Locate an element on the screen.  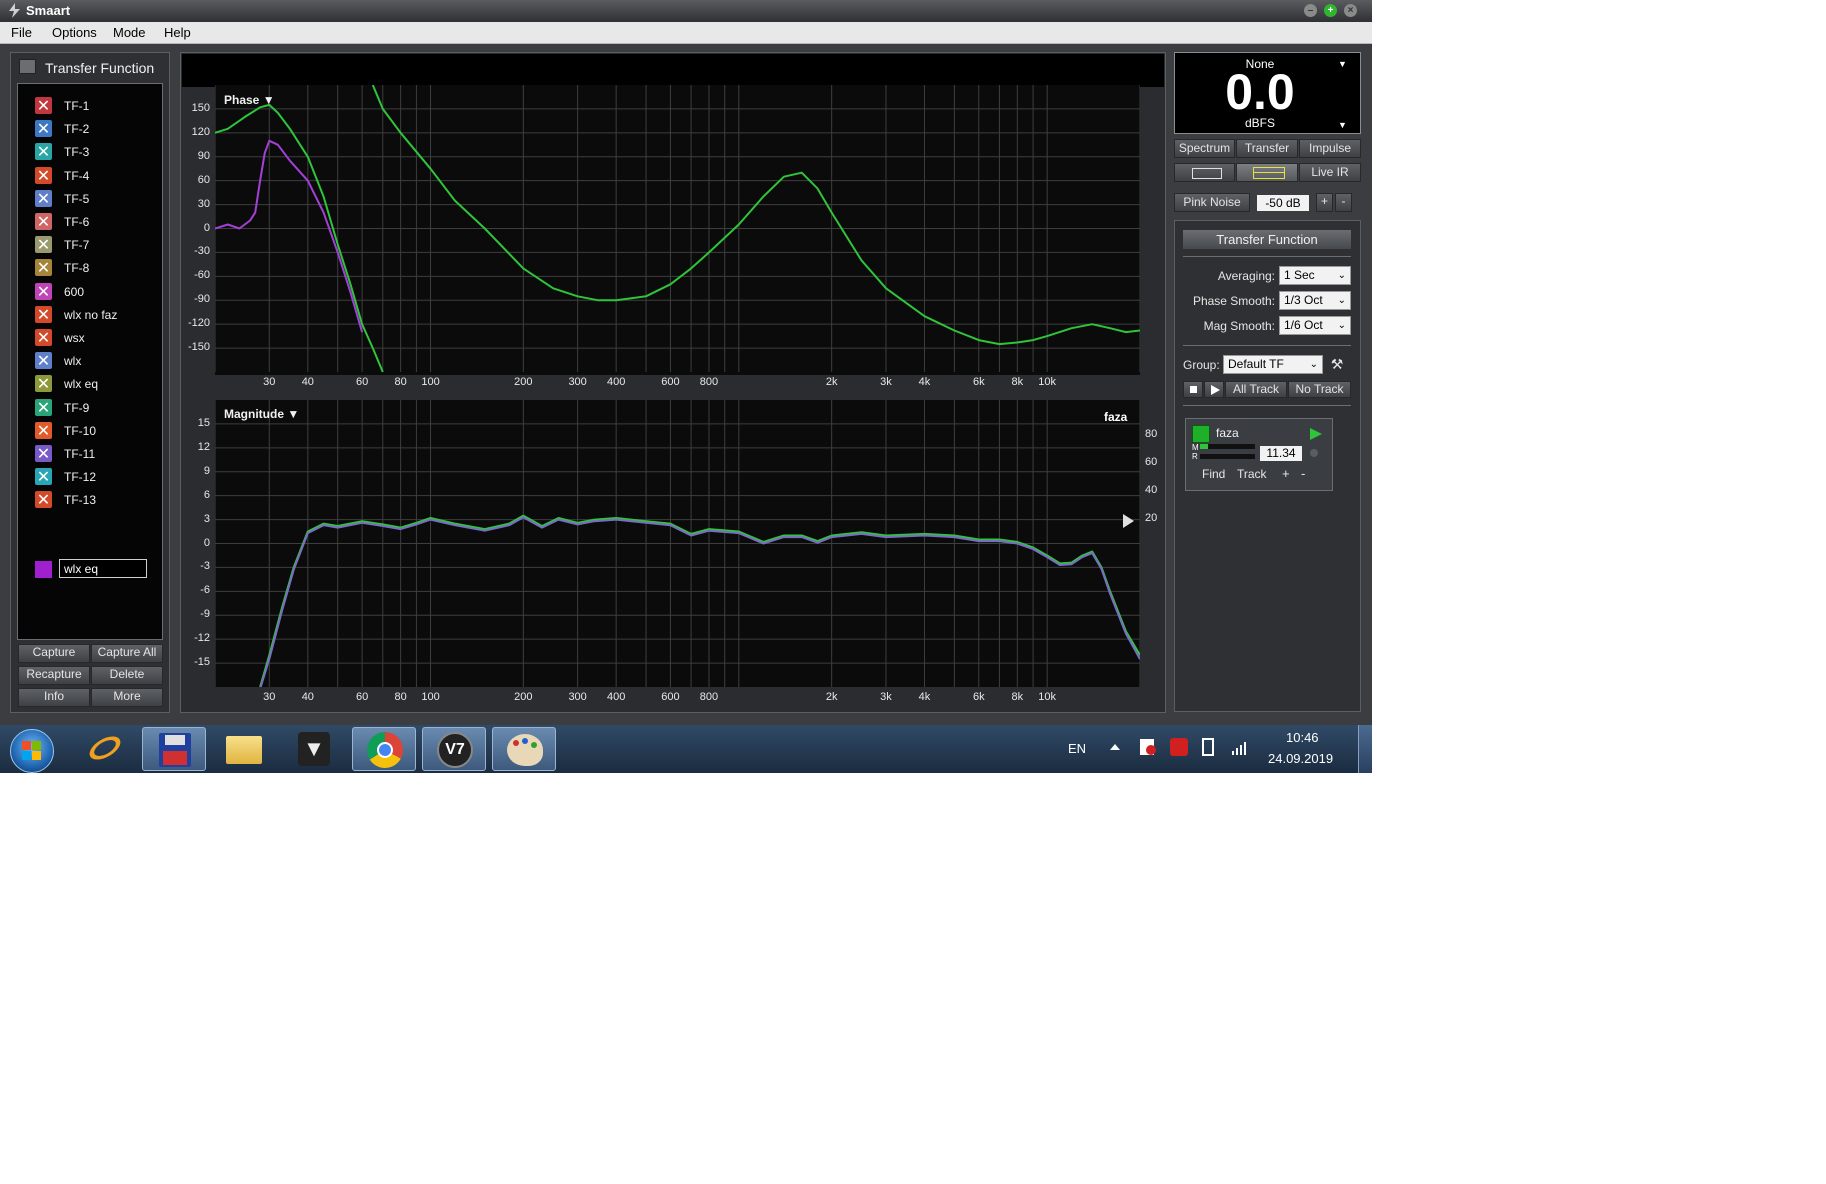
show-hidden-icons-icon is located at coordinates (1115, 747).